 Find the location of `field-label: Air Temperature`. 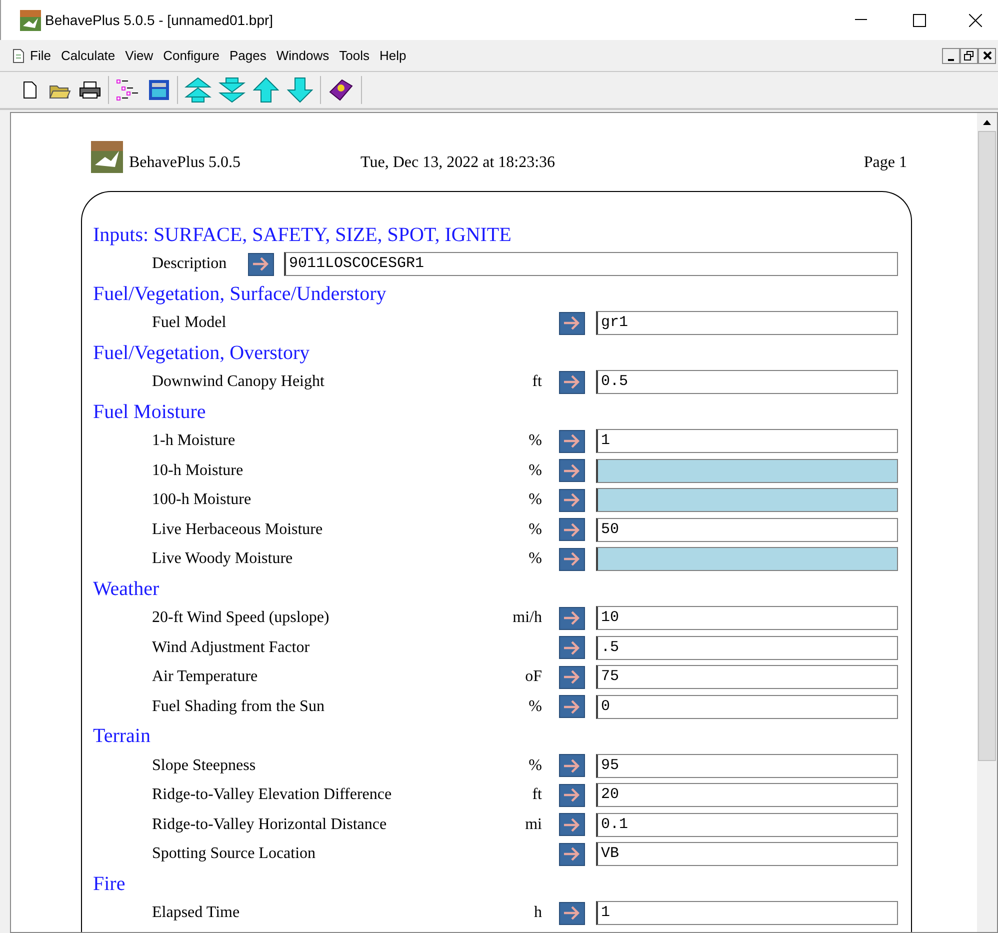

field-label: Air Temperature is located at coordinates (205, 677).